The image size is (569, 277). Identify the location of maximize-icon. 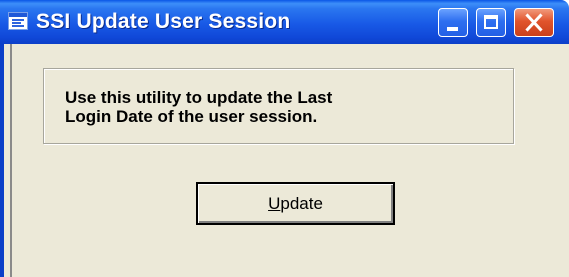
(491, 22).